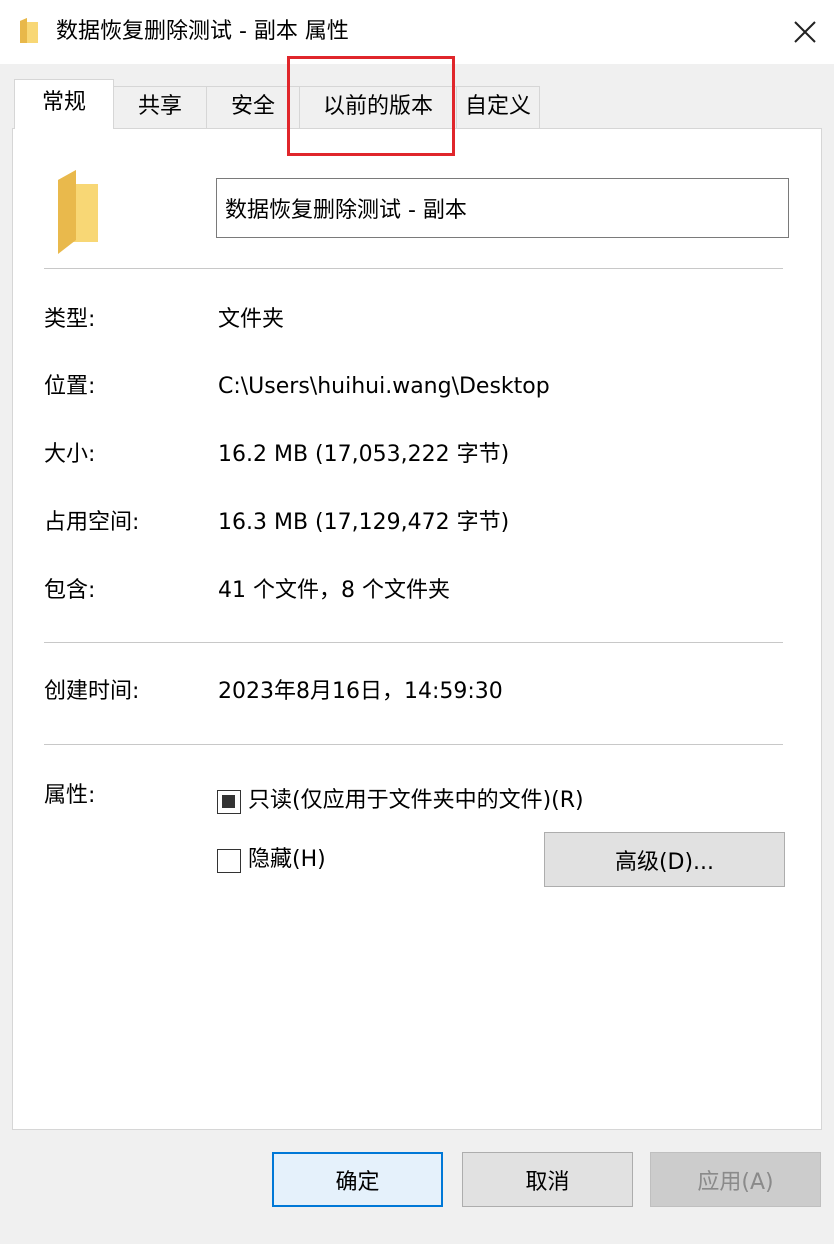  I want to click on indeterminate-mark, so click(228, 801).